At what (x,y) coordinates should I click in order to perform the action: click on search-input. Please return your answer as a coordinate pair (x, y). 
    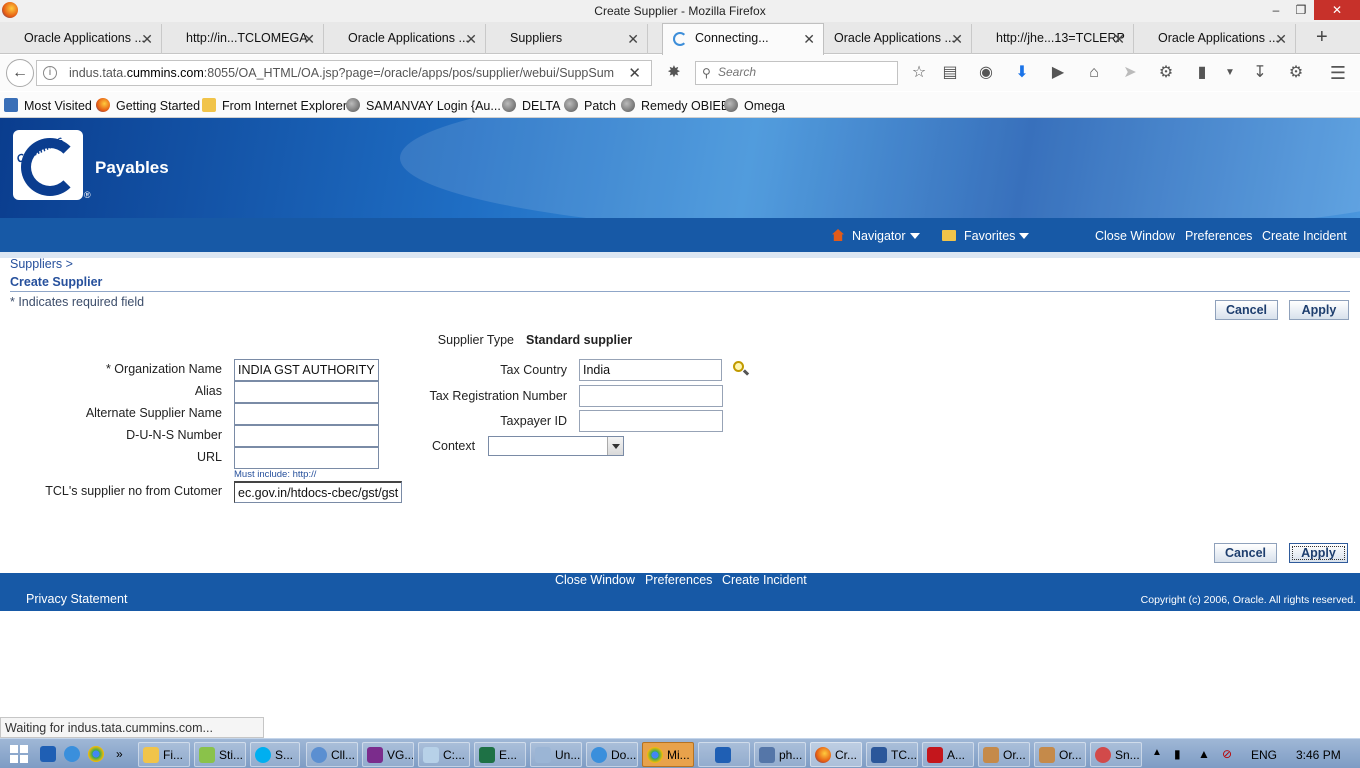
    Looking at the image, I should click on (803, 72).